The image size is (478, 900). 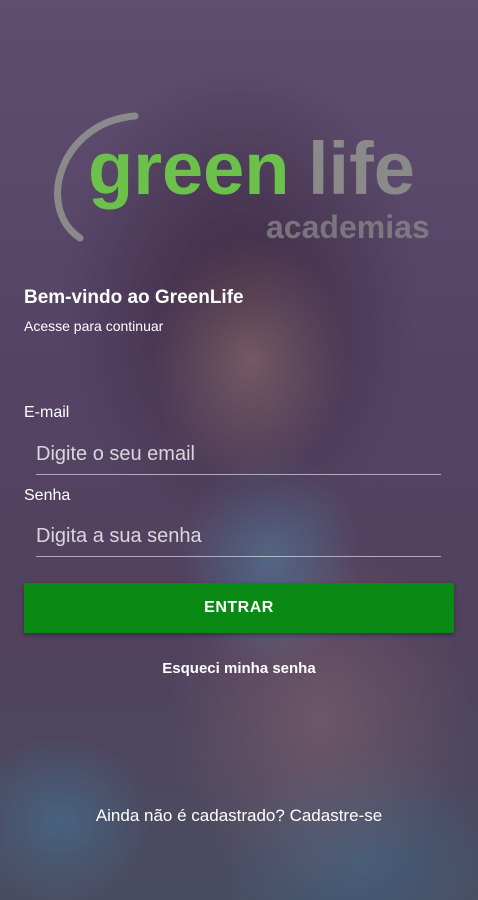 I want to click on signup-link: Ainda não é cadastrado? Cadastre-se, so click(x=239, y=816).